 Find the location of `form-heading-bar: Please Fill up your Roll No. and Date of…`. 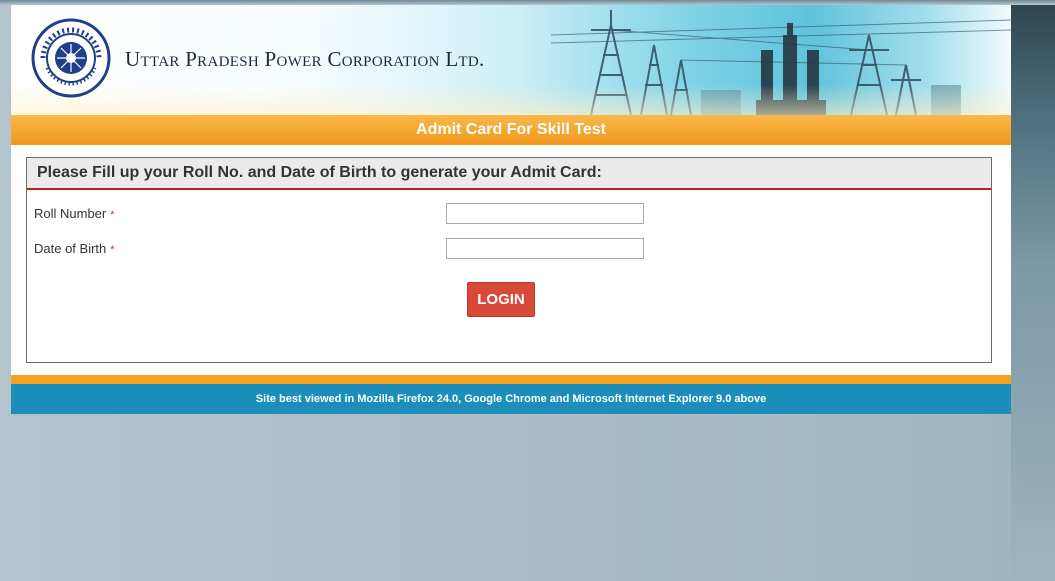

form-heading-bar: Please Fill up your Roll No. and Date of… is located at coordinates (509, 174).